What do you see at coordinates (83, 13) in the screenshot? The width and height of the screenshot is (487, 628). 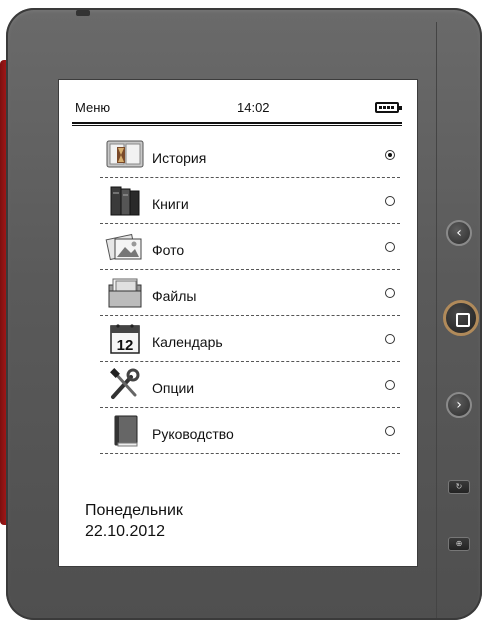 I see `power-button` at bounding box center [83, 13].